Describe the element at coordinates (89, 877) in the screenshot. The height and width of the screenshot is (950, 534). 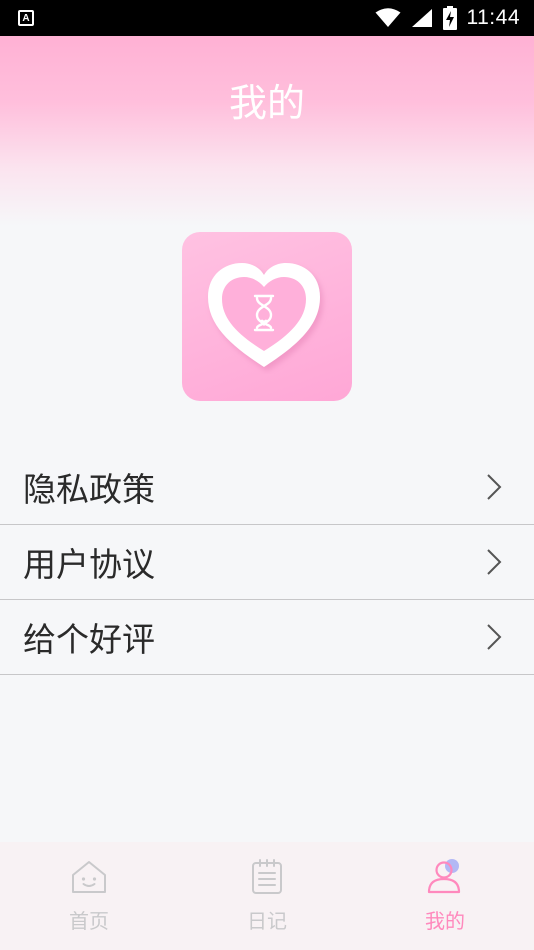
I see `home-icon` at that location.